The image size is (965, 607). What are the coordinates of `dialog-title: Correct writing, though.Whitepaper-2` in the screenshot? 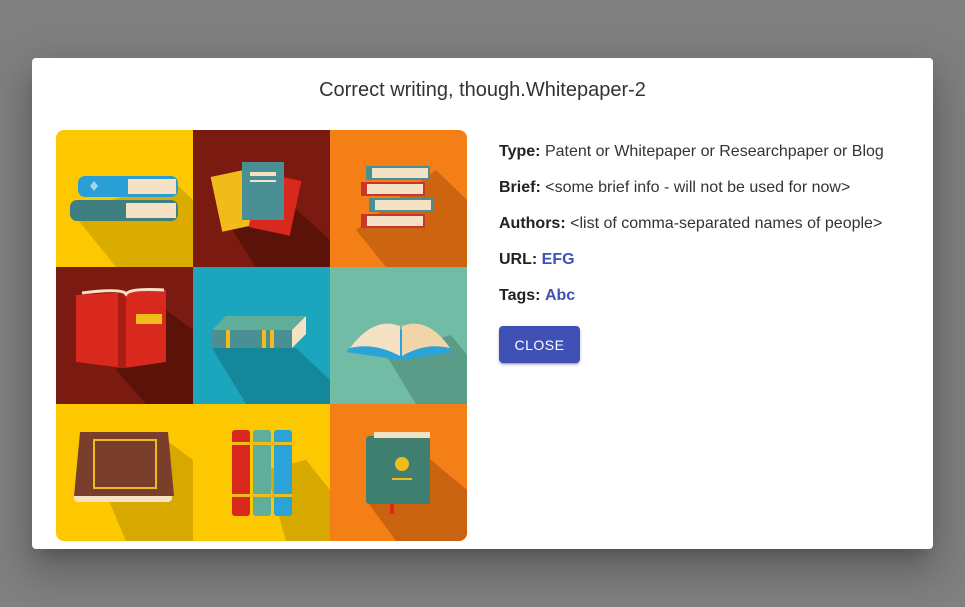 It's located at (482, 90).